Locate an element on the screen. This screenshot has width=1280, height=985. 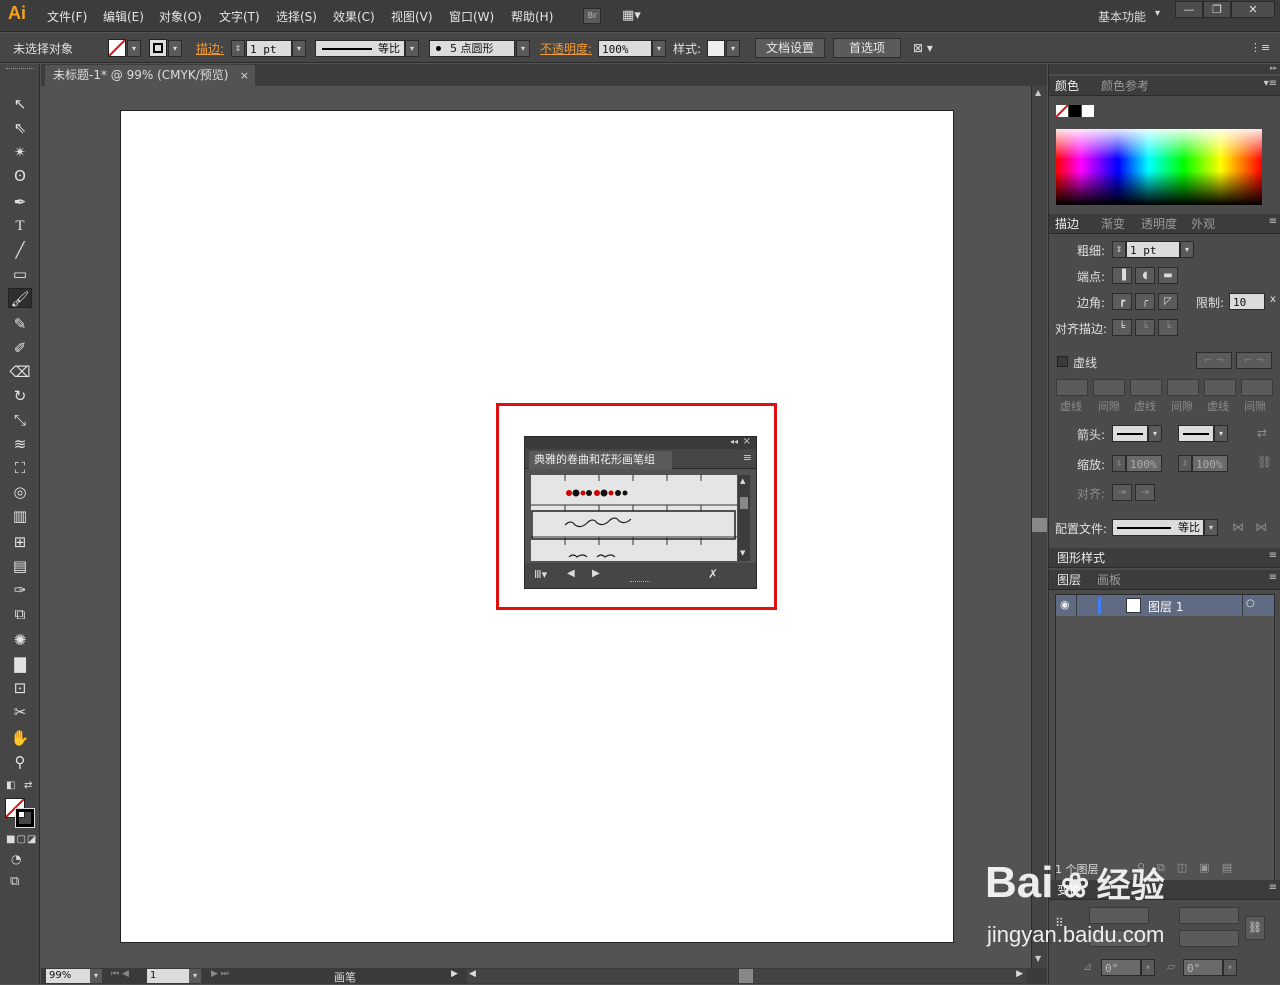
weight-stepper: ⇕ is located at coordinates (1119, 249).